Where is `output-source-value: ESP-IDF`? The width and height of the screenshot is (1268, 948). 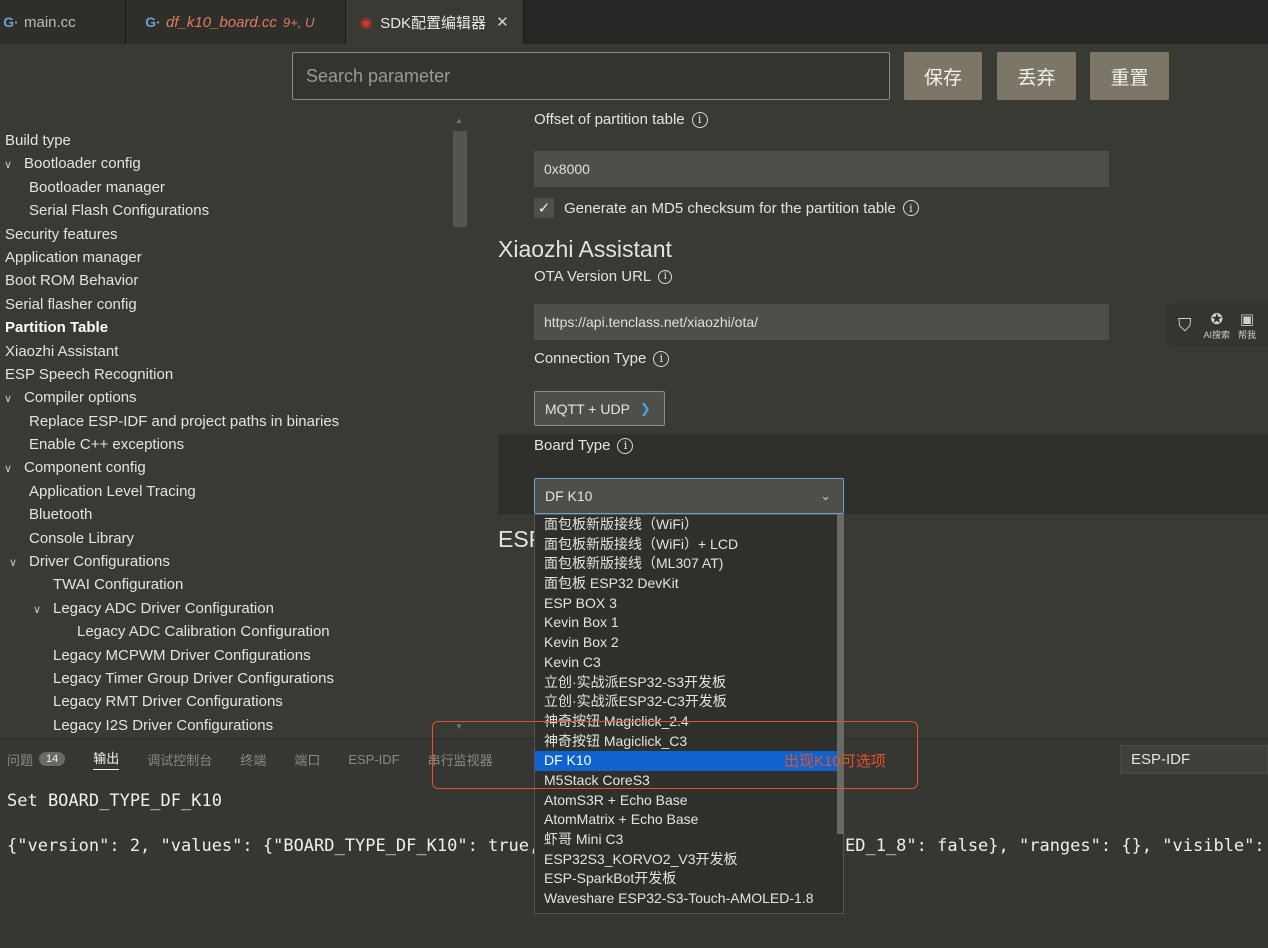
output-source-value: ESP-IDF is located at coordinates (1161, 759).